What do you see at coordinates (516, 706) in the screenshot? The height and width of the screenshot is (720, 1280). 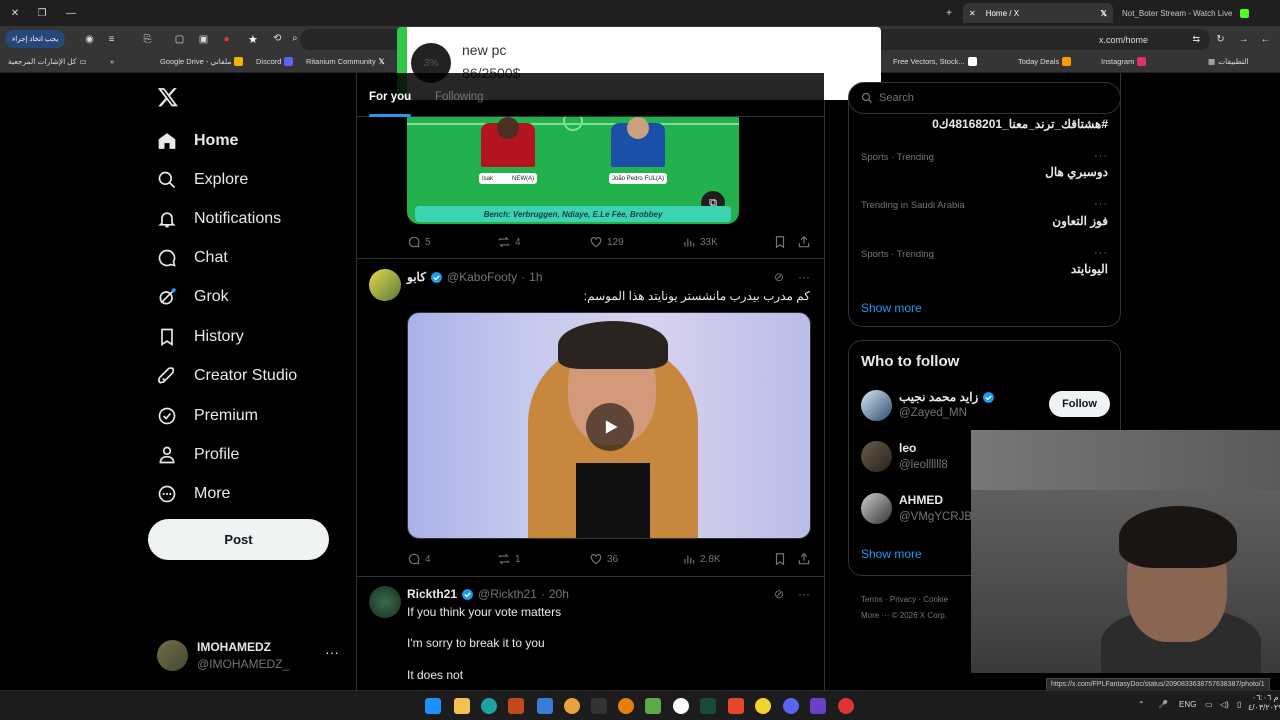 I see `illustrator-icon` at bounding box center [516, 706].